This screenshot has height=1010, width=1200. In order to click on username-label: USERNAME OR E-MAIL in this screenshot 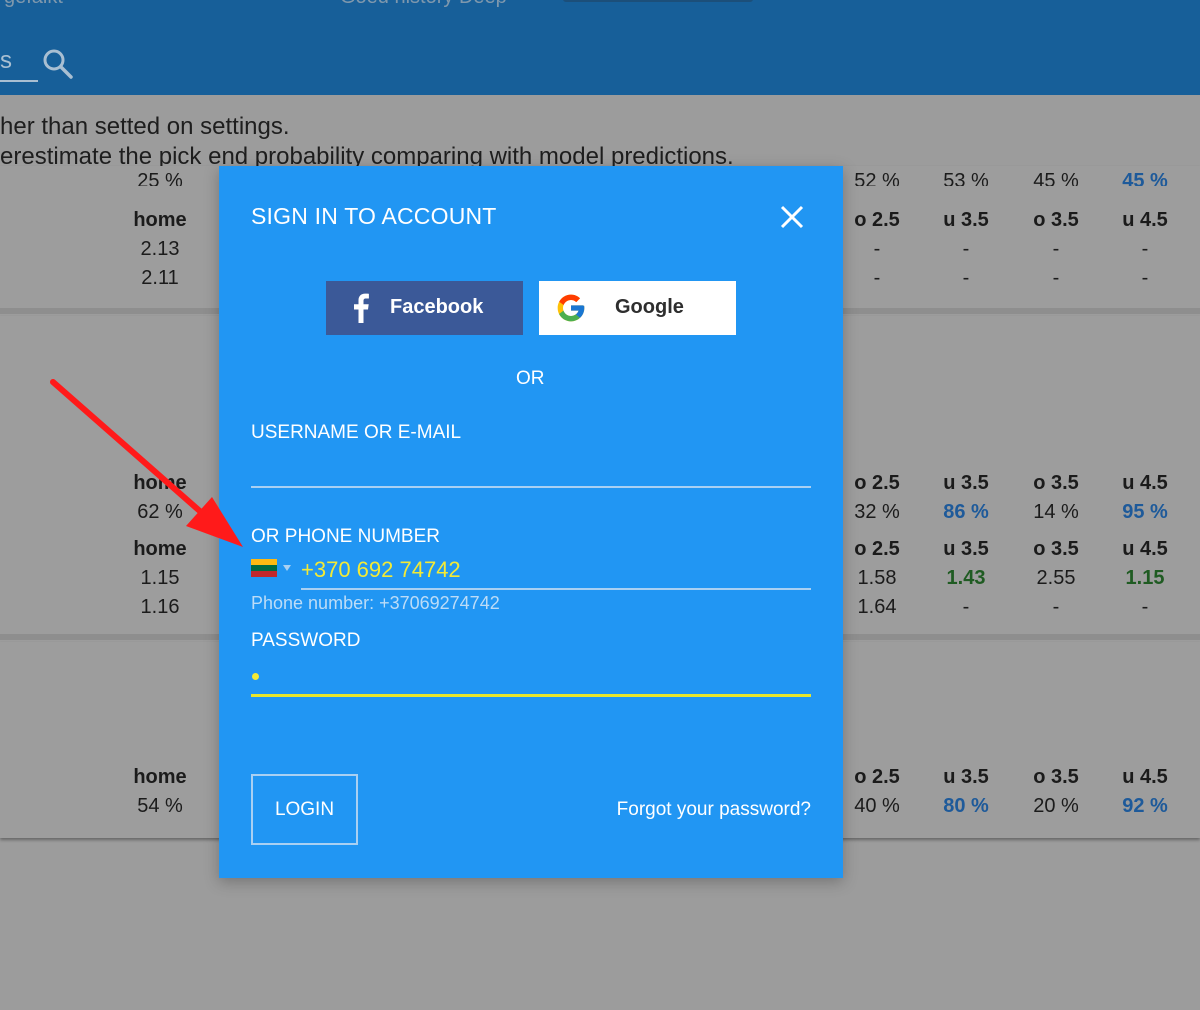, I will do `click(356, 432)`.